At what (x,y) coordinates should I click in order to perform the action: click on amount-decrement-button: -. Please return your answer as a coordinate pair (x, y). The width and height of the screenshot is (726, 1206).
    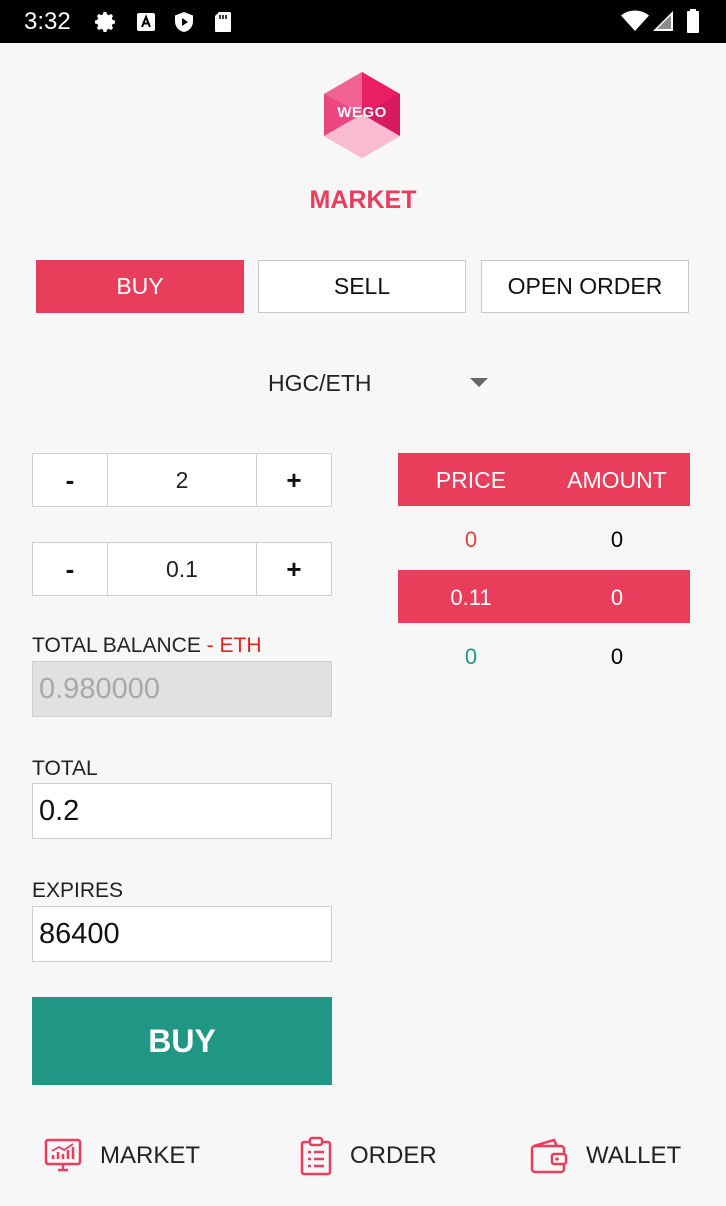
    Looking at the image, I should click on (70, 569).